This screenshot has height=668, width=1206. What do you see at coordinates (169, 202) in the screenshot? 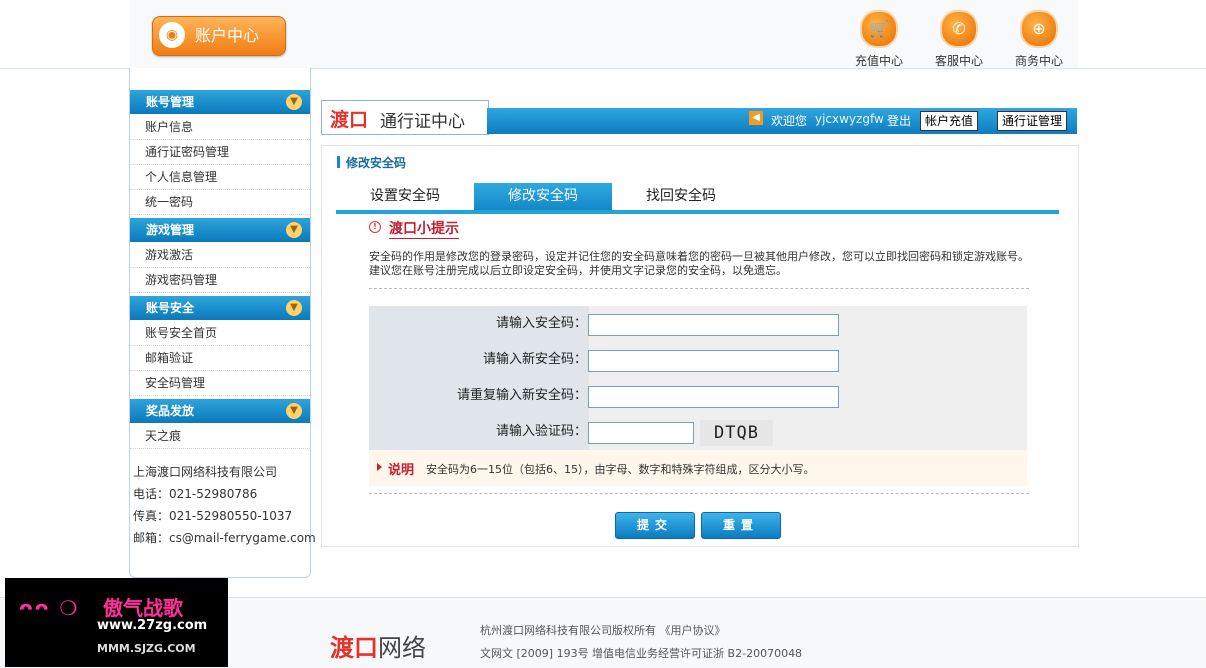
I see `sidebar-item-label: 统一密码` at bounding box center [169, 202].